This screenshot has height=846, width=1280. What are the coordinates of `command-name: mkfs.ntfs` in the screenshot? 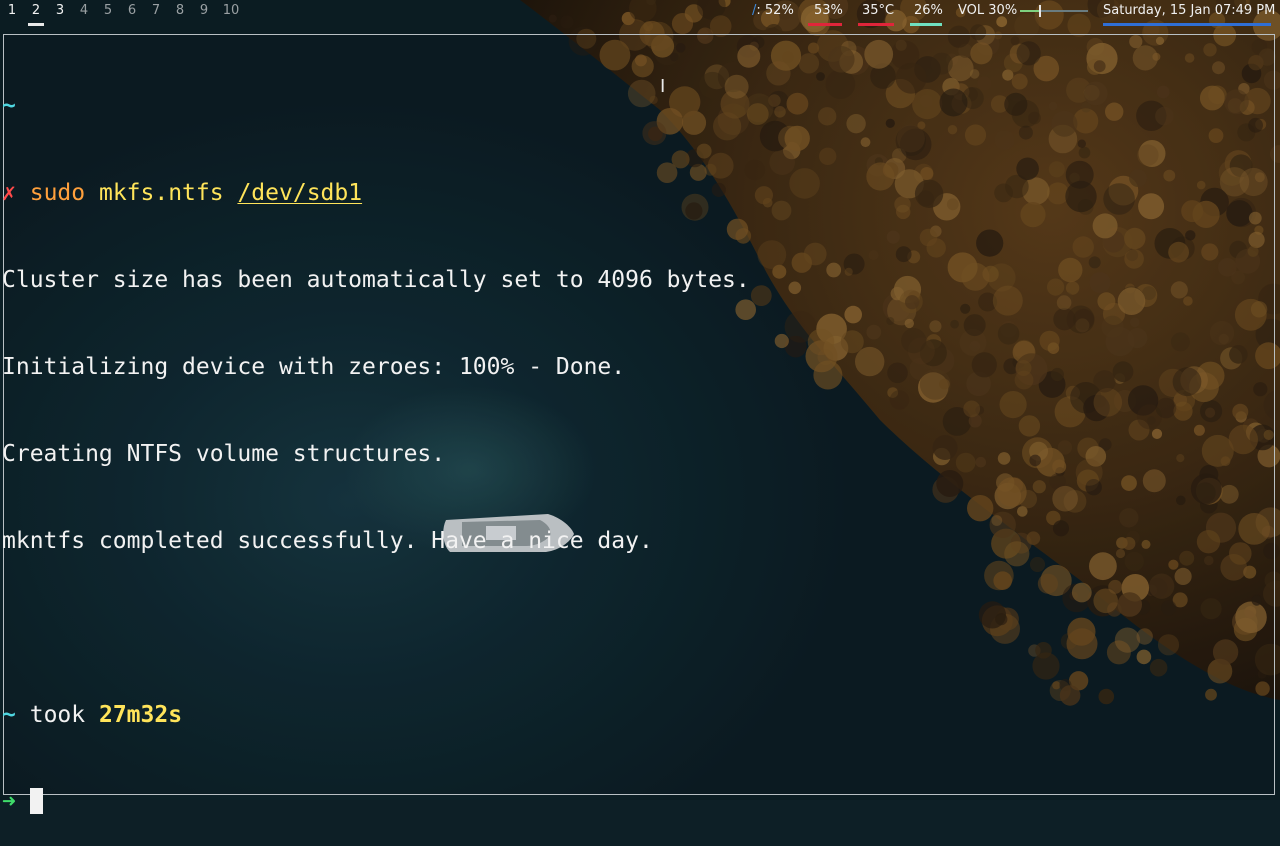 It's located at (161, 193).